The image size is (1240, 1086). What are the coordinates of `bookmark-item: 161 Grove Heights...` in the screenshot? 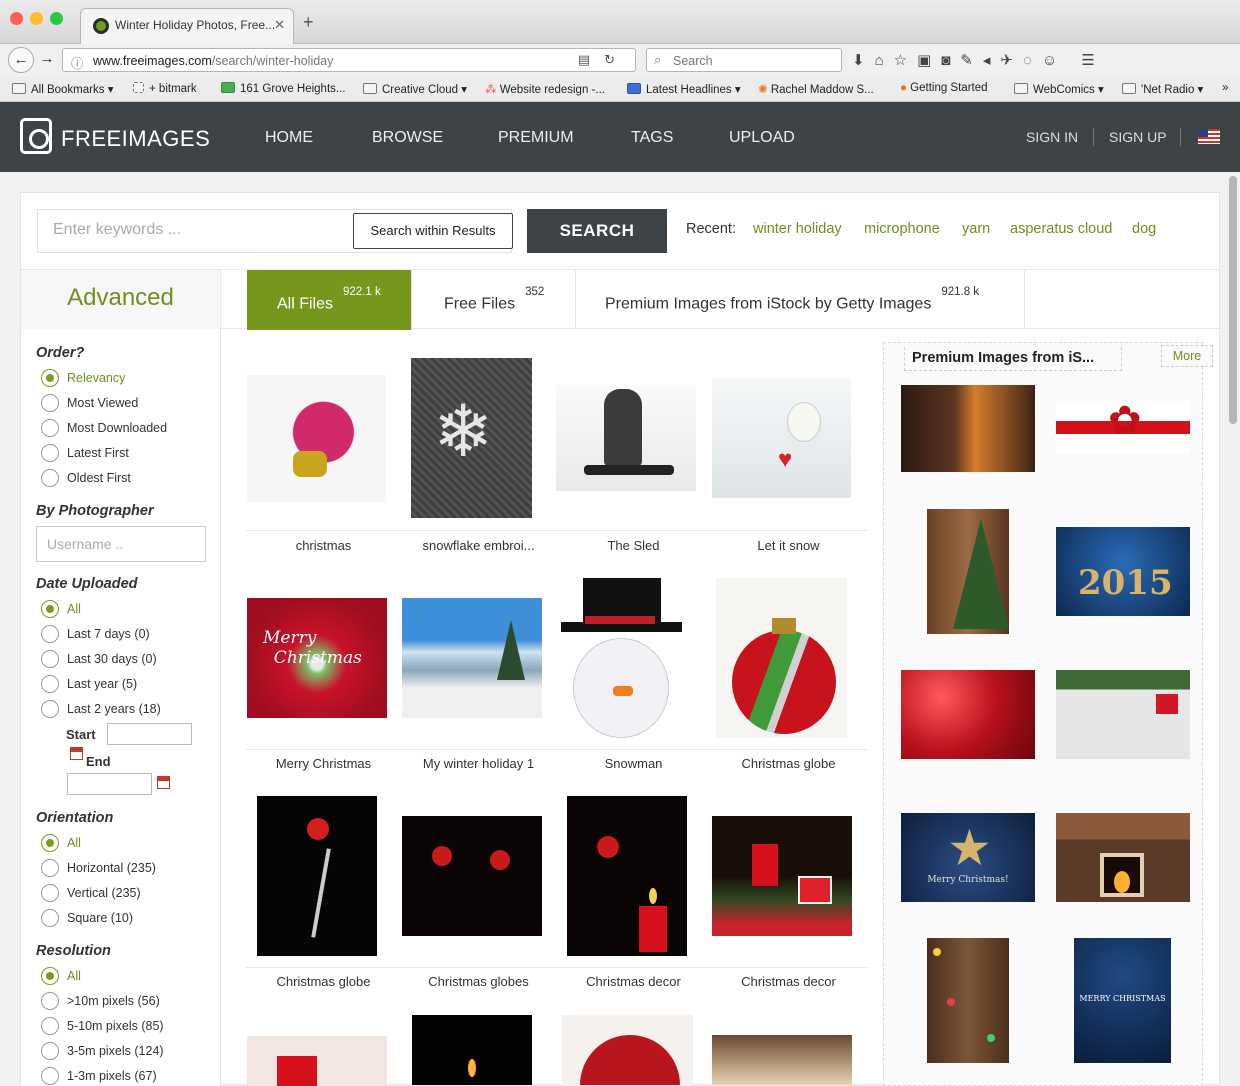 It's located at (283, 88).